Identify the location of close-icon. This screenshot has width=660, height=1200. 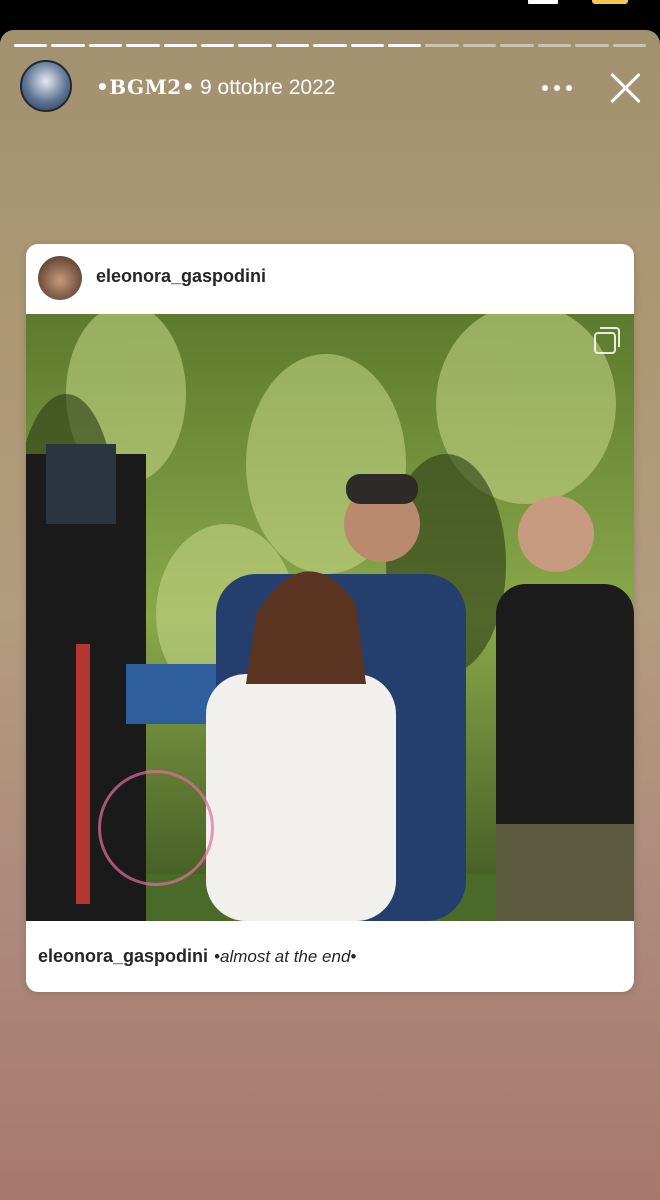
(626, 88).